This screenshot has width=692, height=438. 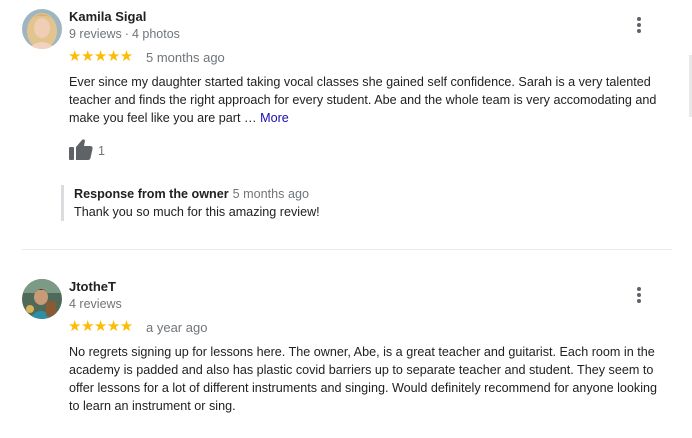 What do you see at coordinates (95, 34) in the screenshot?
I see `reviews-count: 9 reviews` at bounding box center [95, 34].